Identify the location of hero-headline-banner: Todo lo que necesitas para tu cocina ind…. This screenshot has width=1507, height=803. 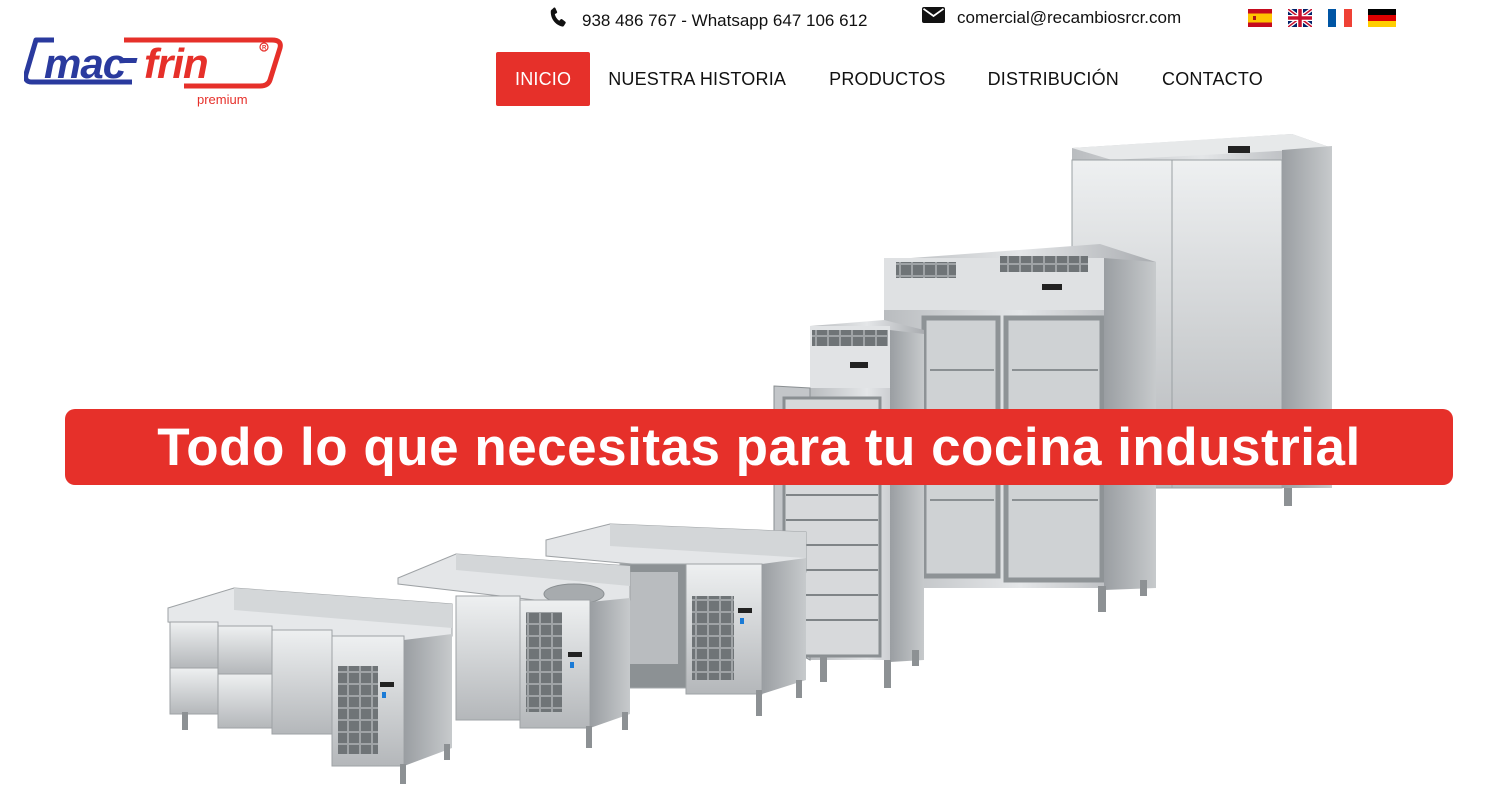
(759, 447).